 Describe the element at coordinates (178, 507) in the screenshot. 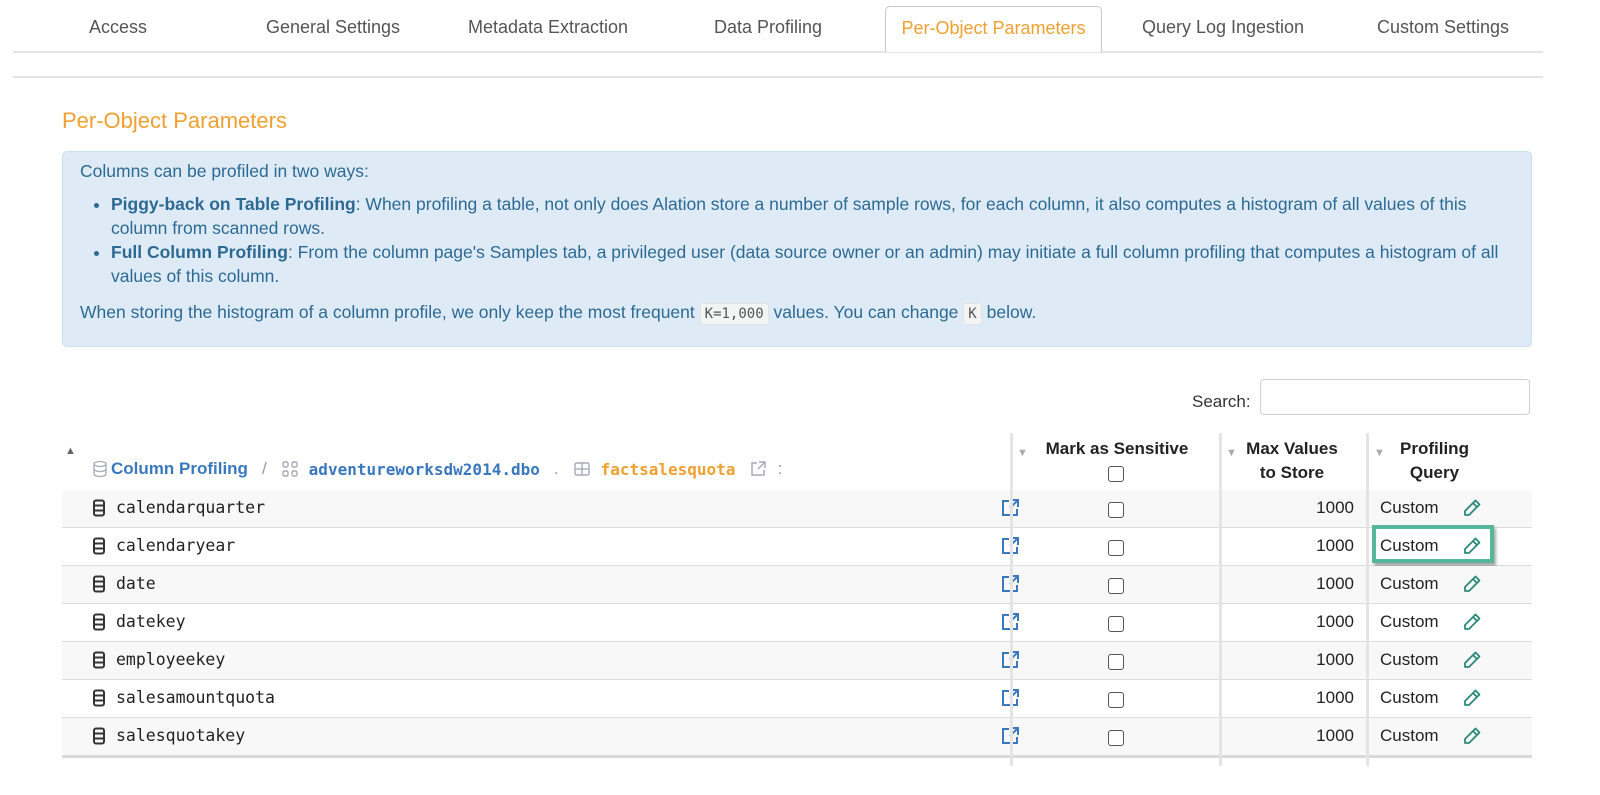

I see `column-name: calendarquarter` at that location.